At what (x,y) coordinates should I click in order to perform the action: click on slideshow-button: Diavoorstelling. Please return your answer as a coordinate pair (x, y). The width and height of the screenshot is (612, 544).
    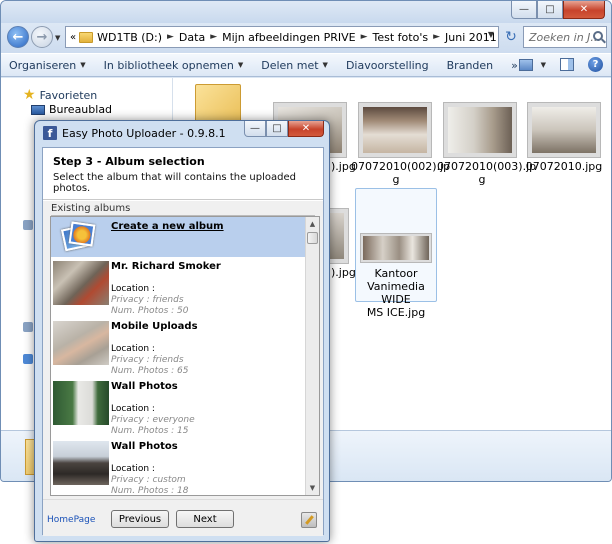
    Looking at the image, I should click on (387, 65).